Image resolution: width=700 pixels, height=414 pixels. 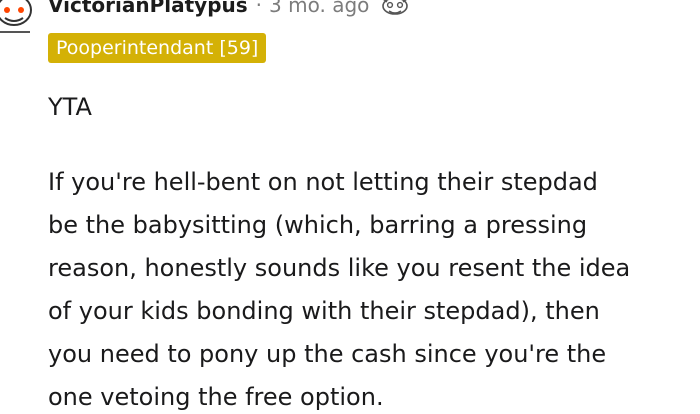 What do you see at coordinates (148, 8) in the screenshot?
I see `username-link: VictorianPlatypus` at bounding box center [148, 8].